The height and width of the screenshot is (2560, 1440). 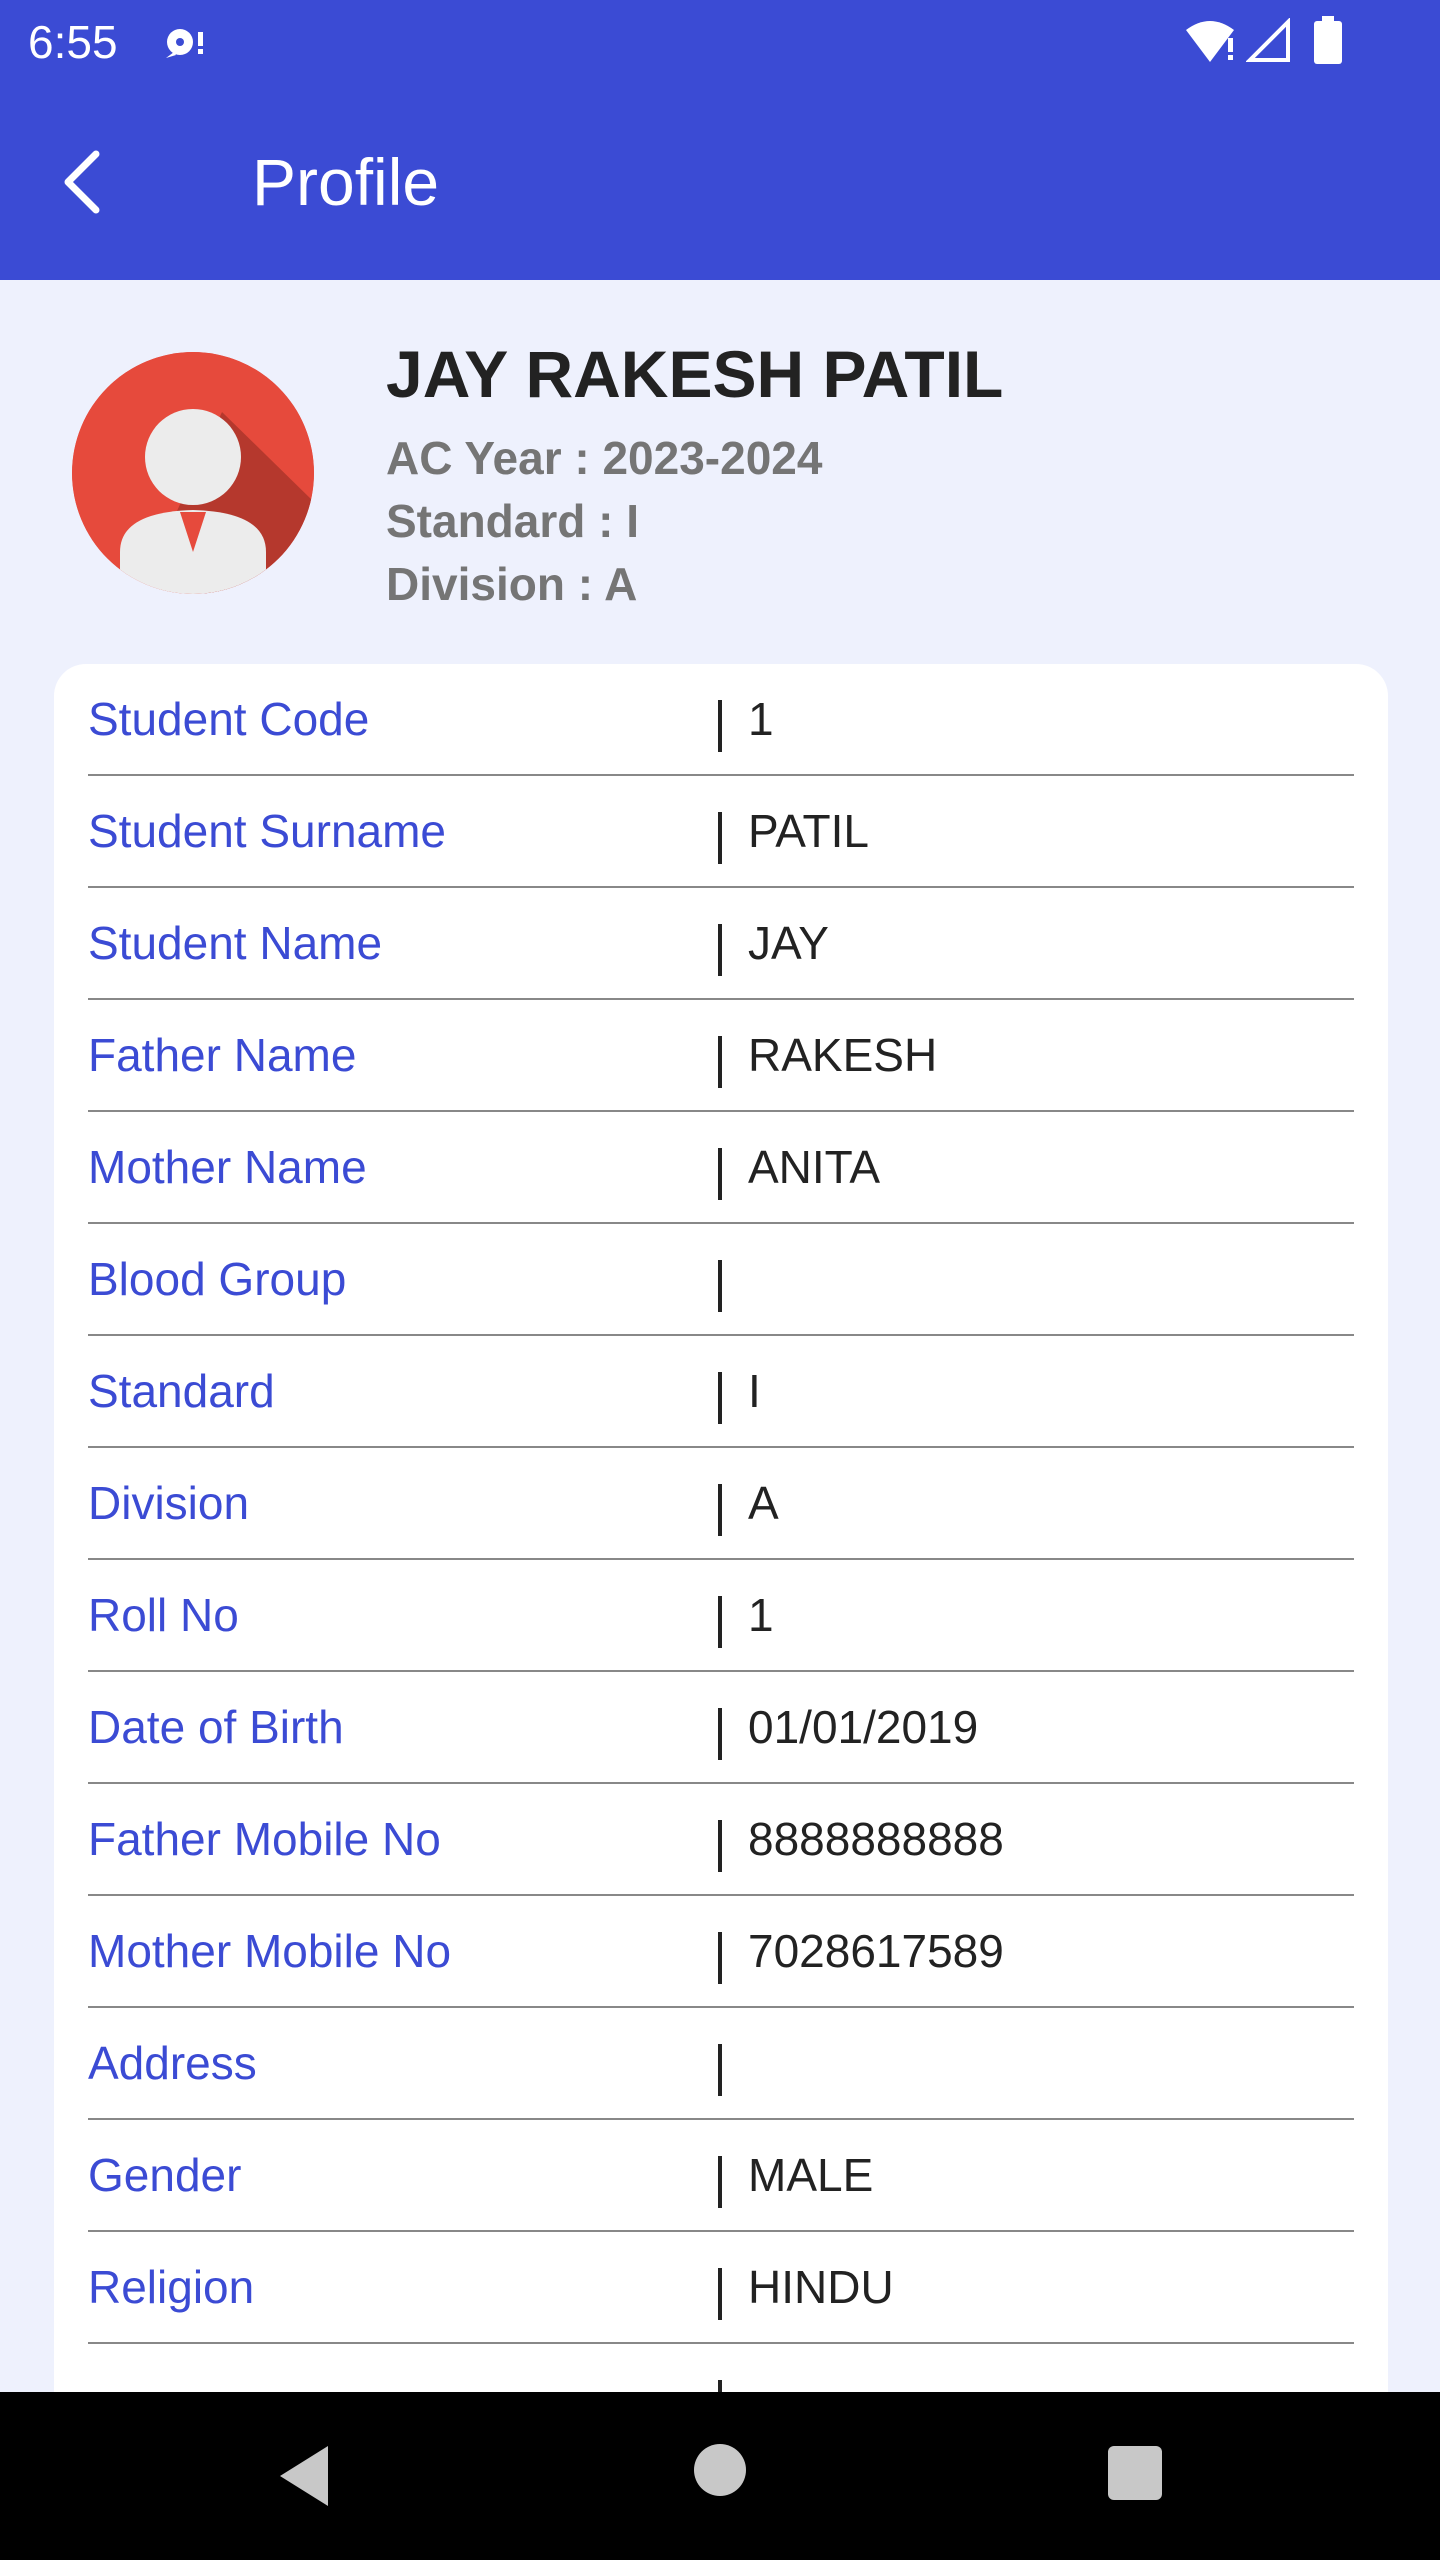 What do you see at coordinates (720, 42) in the screenshot?
I see `status-bar: 6:55` at bounding box center [720, 42].